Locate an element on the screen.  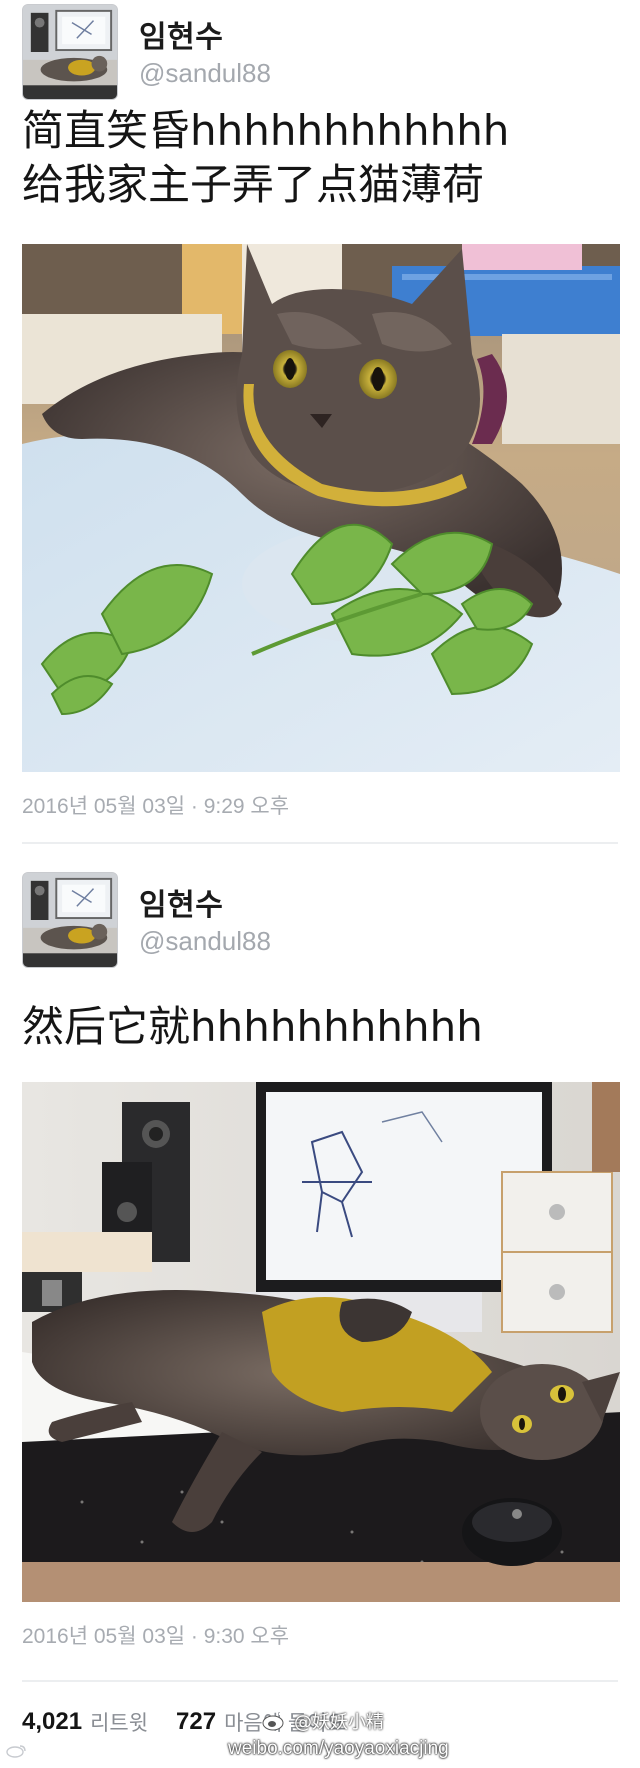
tweet-text-line: 然后它就hhhhhhhhhhh is located at coordinates (252, 1026).